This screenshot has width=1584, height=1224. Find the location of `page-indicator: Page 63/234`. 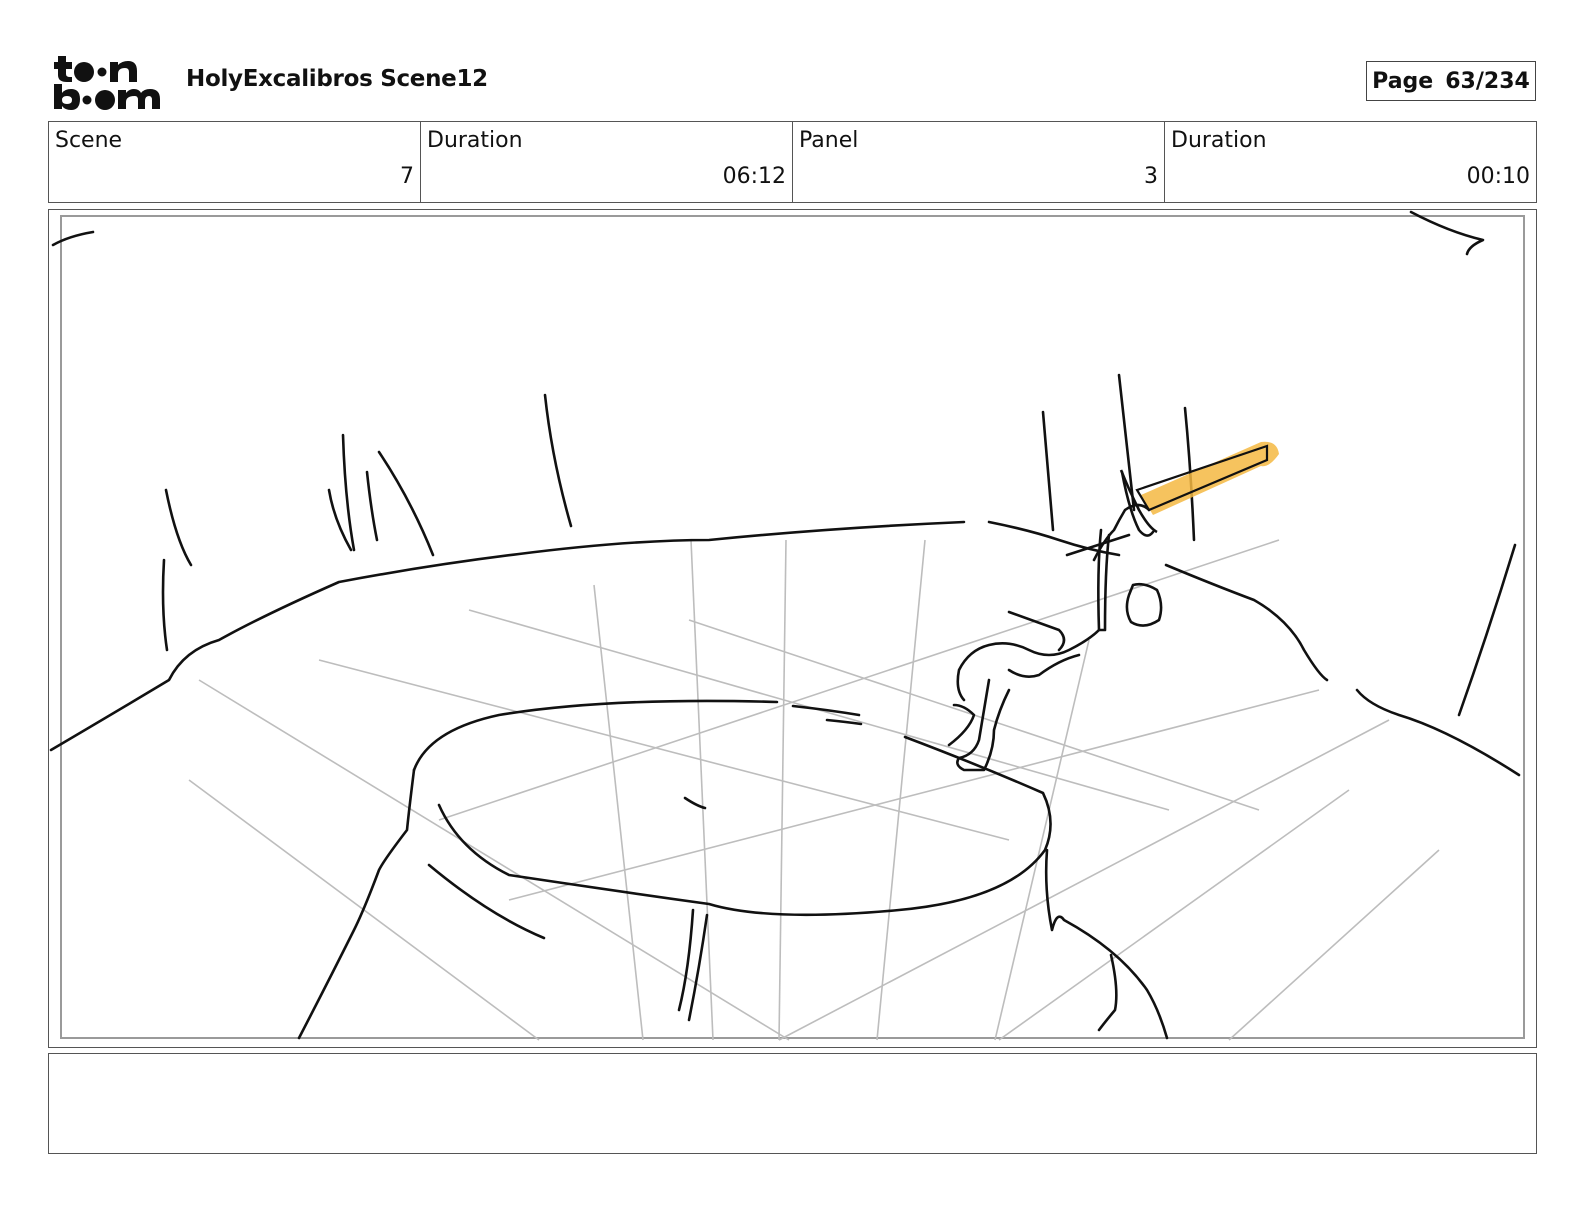

page-indicator: Page 63/234 is located at coordinates (1451, 81).